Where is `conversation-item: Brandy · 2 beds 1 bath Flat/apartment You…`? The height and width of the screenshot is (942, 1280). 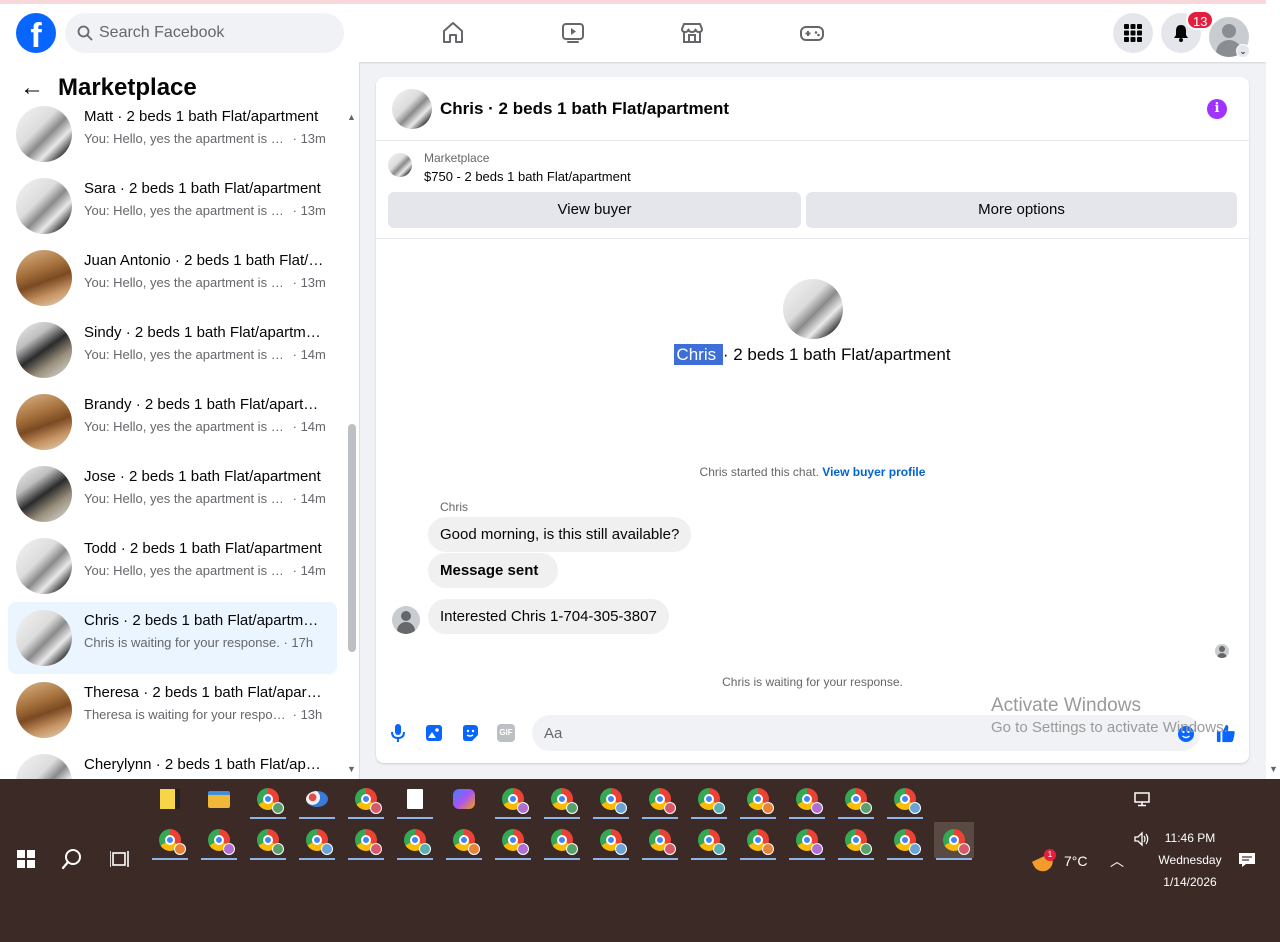
conversation-item: Brandy · 2 beds 1 bath Flat/apartment You… is located at coordinates (172, 422).